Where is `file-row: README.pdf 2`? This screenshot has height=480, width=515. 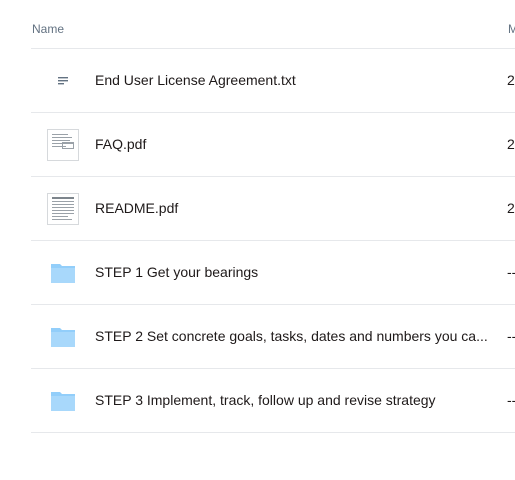 file-row: README.pdf 2 is located at coordinates (273, 209).